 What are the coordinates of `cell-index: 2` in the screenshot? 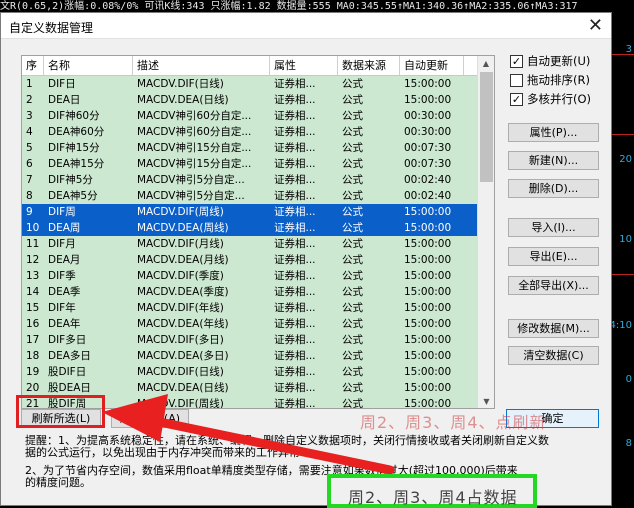 It's located at (29, 100).